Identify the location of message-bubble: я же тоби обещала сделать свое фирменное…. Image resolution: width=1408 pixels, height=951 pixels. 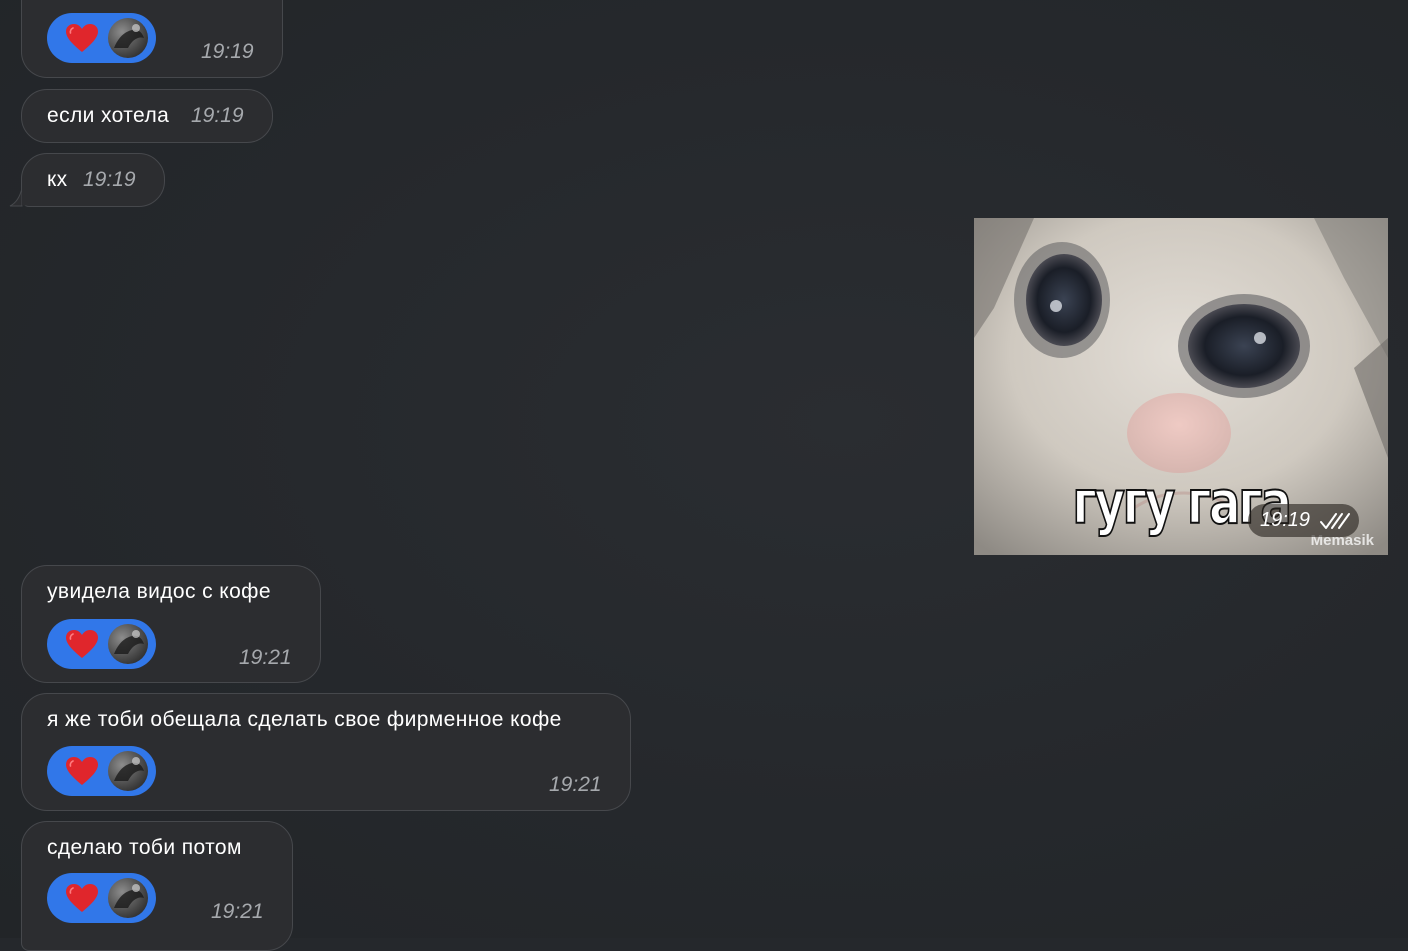
(326, 752).